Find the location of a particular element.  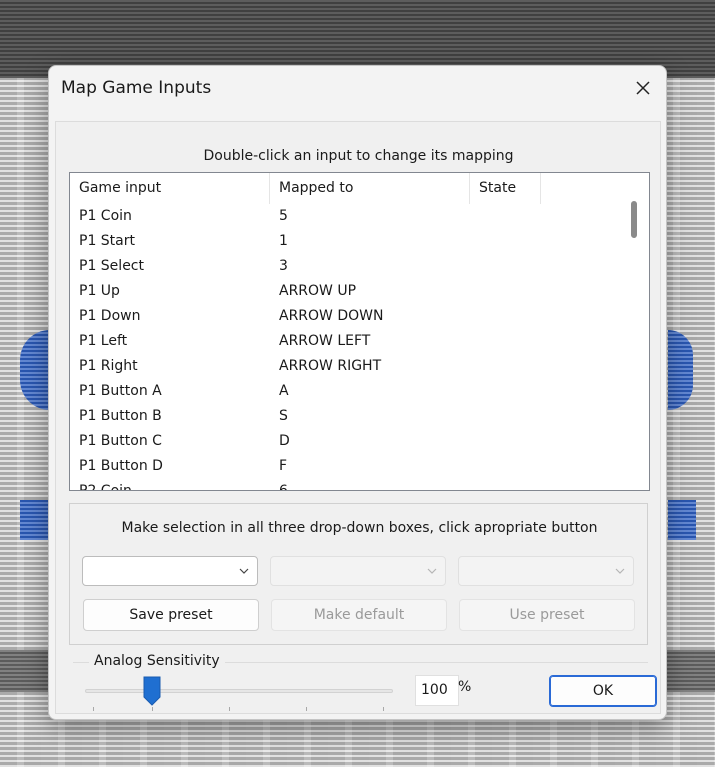

dialog-title: Map Game Inputs is located at coordinates (136, 88).